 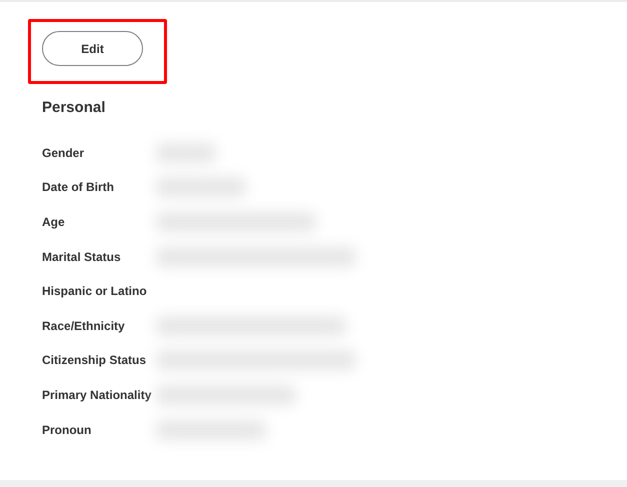 What do you see at coordinates (97, 395) in the screenshot?
I see `field-label: Primary Nationality` at bounding box center [97, 395].